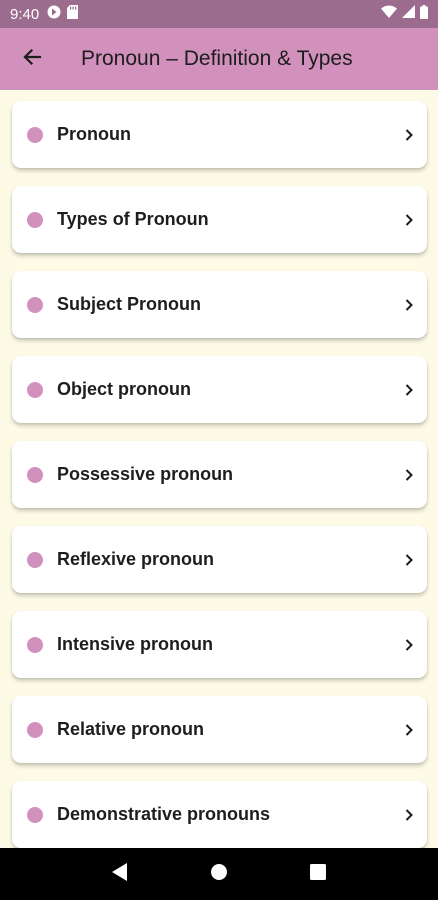 This screenshot has width=438, height=900. I want to click on list-item: Pronoun, so click(219, 134).